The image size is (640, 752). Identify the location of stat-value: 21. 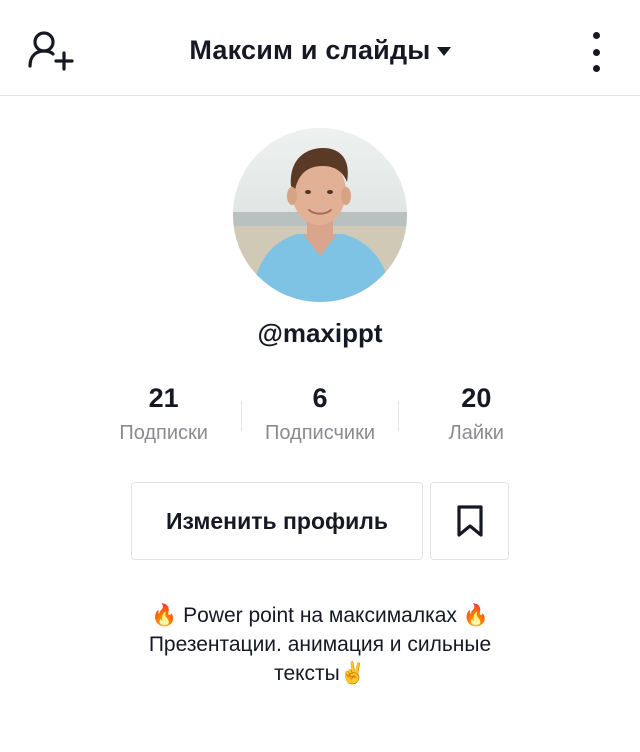
(163, 398).